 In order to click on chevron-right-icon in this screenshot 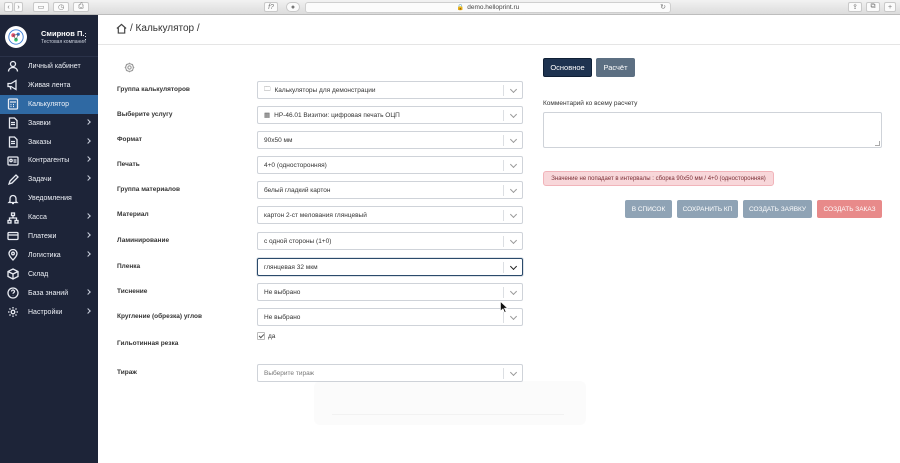, I will do `click(88, 216)`.